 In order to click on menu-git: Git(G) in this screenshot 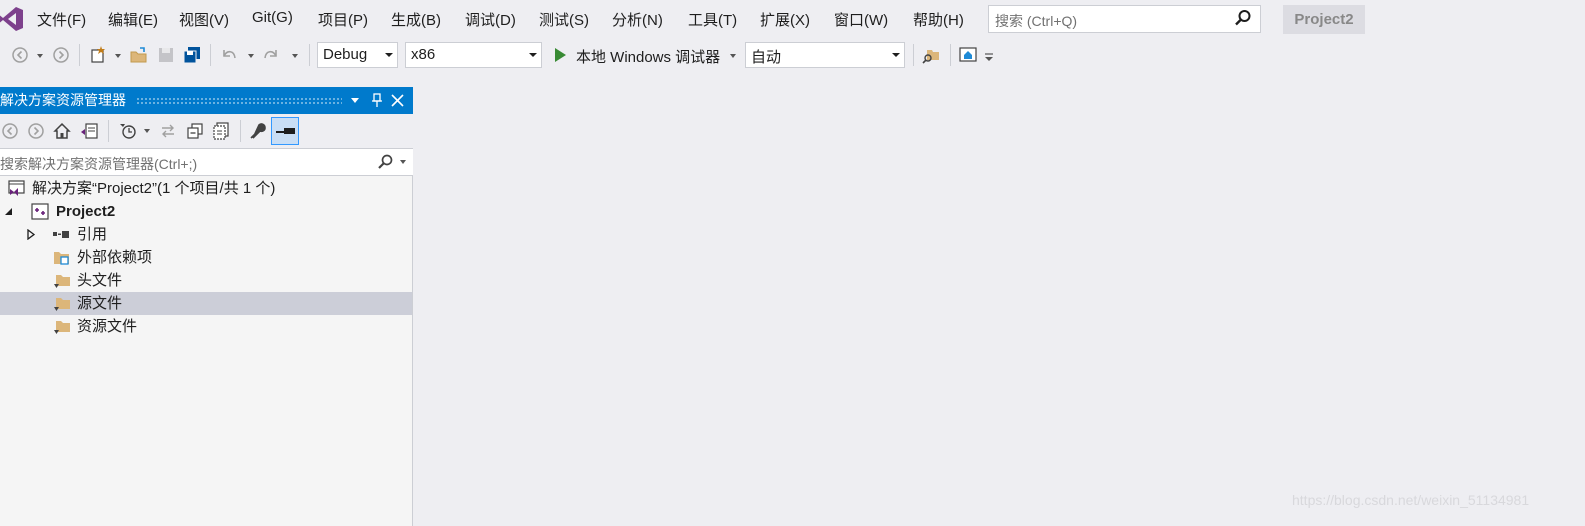, I will do `click(272, 17)`.